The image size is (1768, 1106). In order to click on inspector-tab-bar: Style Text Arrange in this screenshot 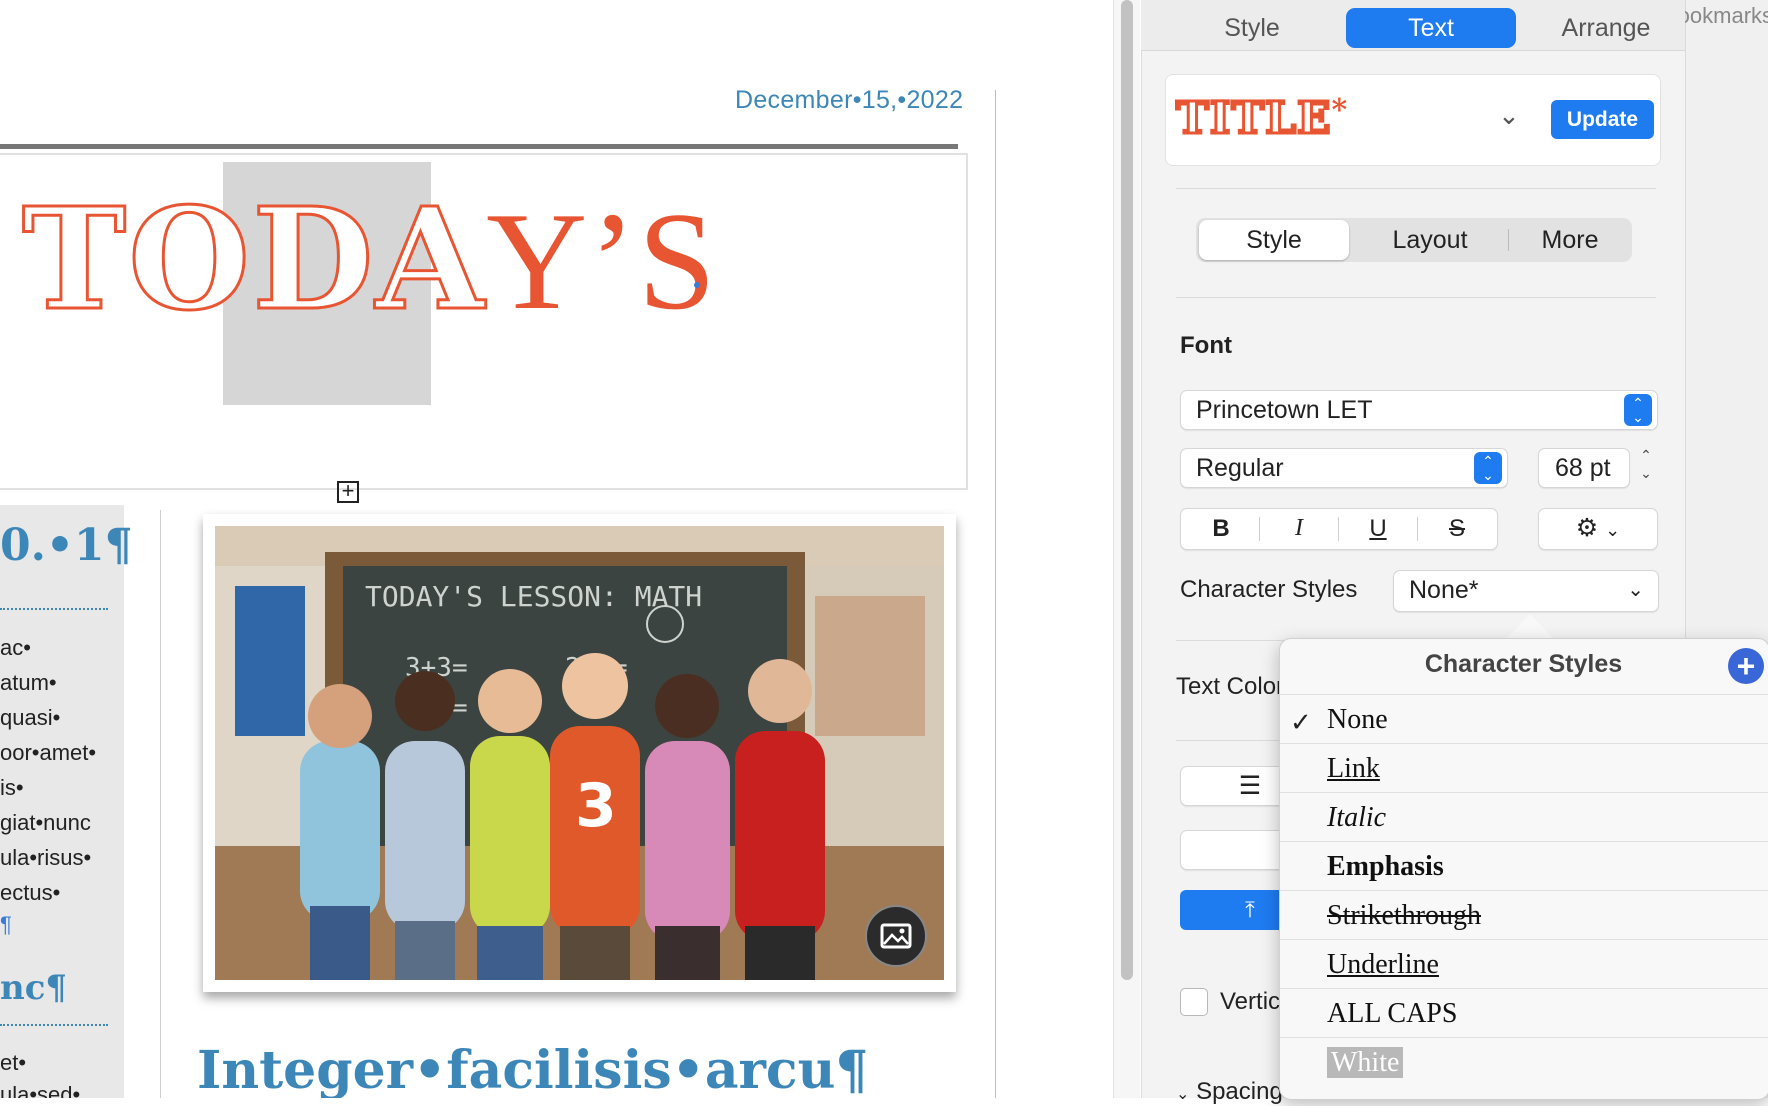, I will do `click(1413, 25)`.